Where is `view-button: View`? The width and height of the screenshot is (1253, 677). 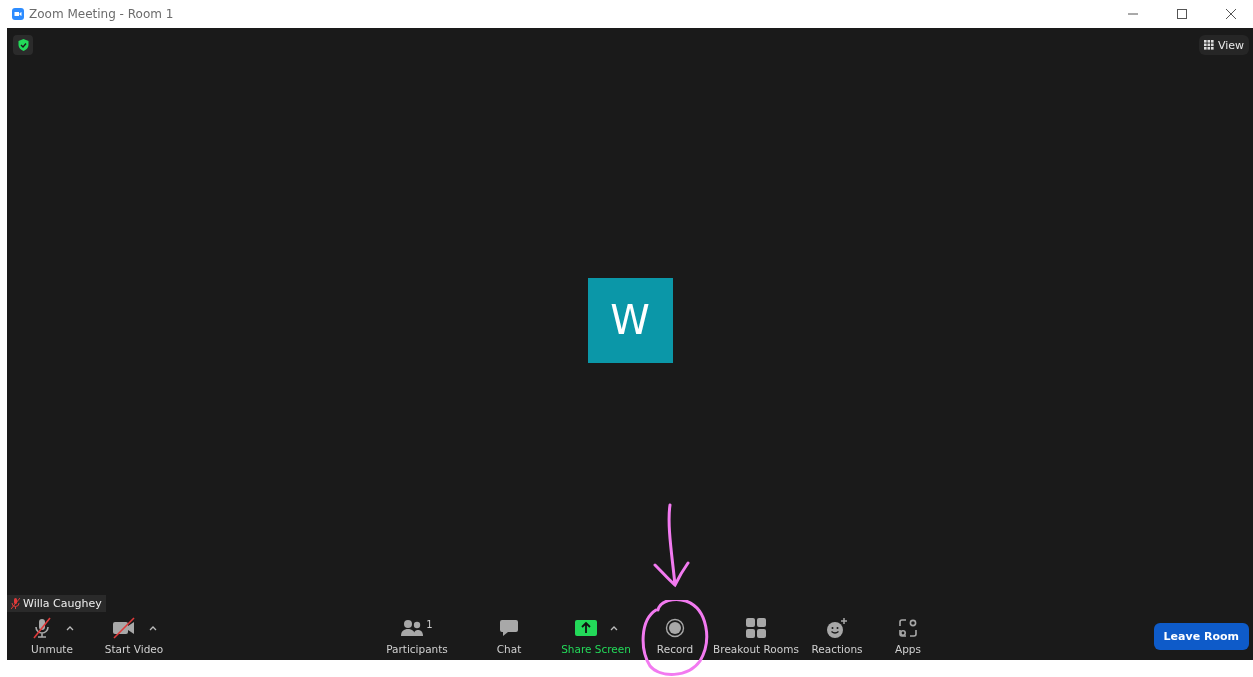
view-button: View is located at coordinates (1223, 45).